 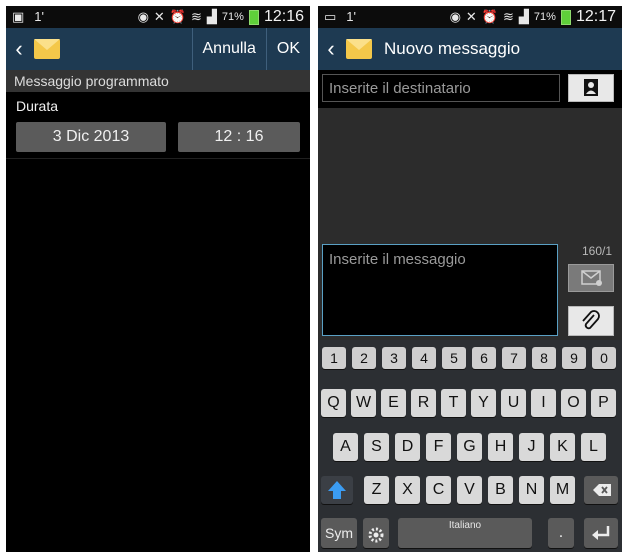 I want to click on section-header: Messaggio programmato, so click(x=158, y=81).